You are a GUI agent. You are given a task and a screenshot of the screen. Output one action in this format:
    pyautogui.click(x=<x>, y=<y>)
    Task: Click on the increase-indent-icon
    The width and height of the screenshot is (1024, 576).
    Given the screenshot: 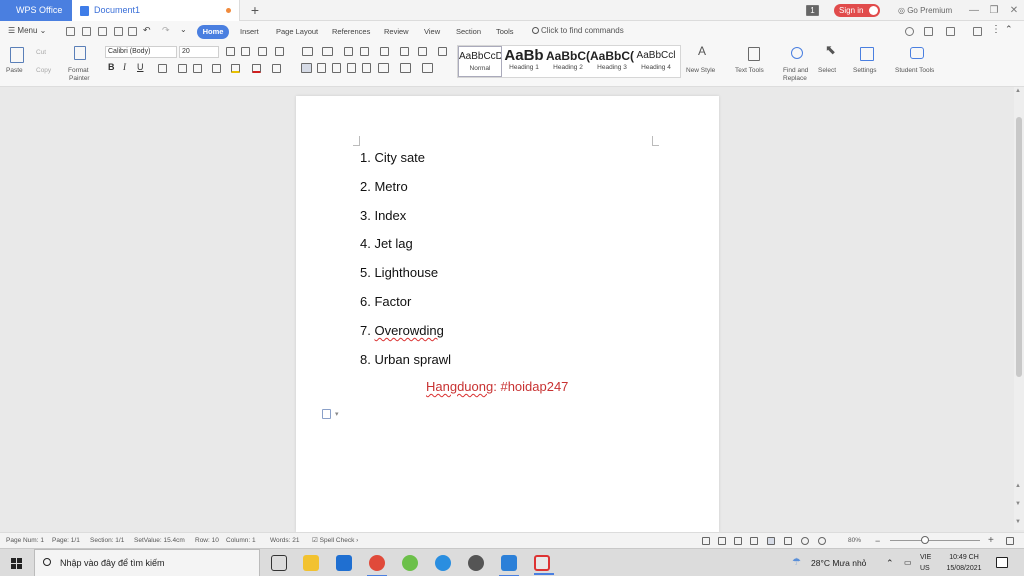 What is the action you would take?
    pyautogui.click(x=364, y=51)
    